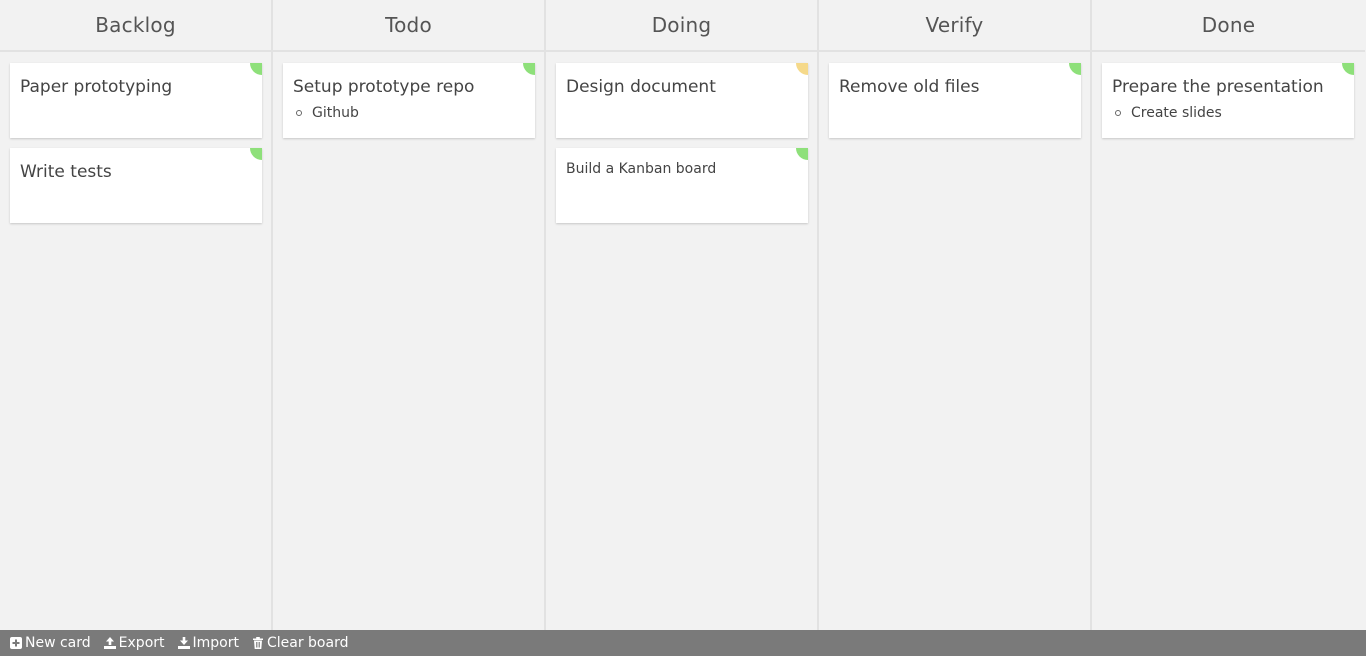  Describe the element at coordinates (135, 26) in the screenshot. I see `column-title: Backlog` at that location.